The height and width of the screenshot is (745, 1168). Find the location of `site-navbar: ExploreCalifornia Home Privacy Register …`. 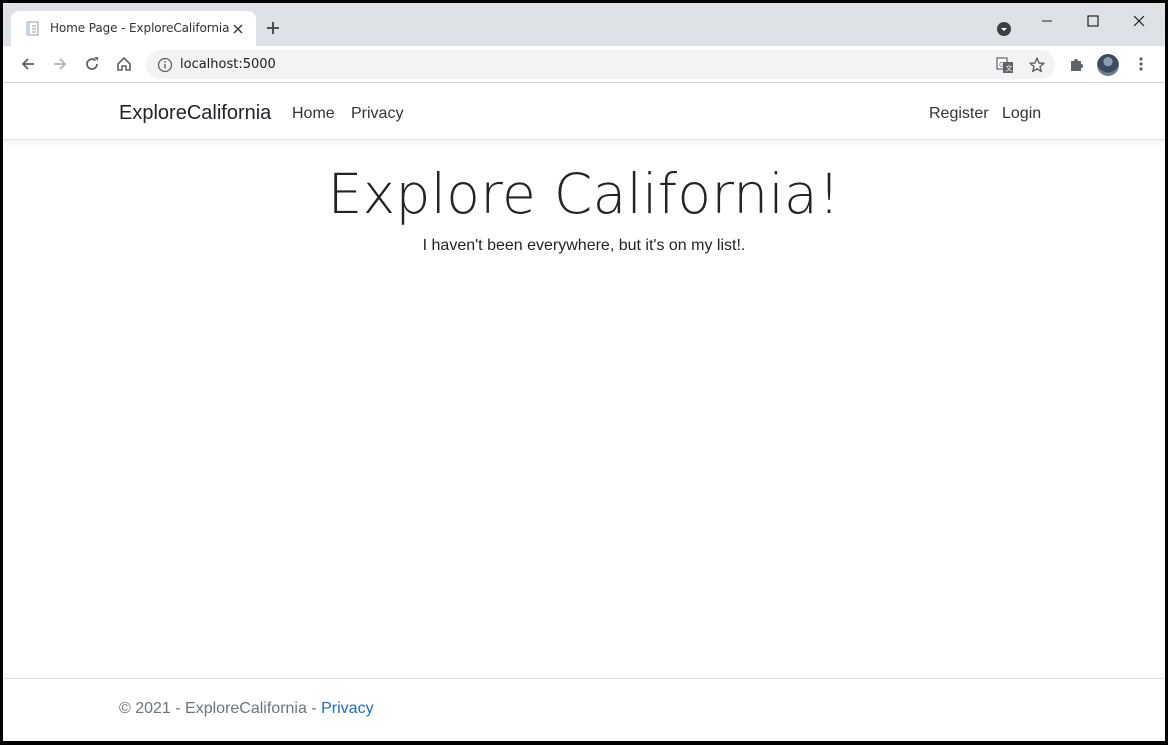

site-navbar: ExploreCalifornia Home Privacy Register … is located at coordinates (584, 111).